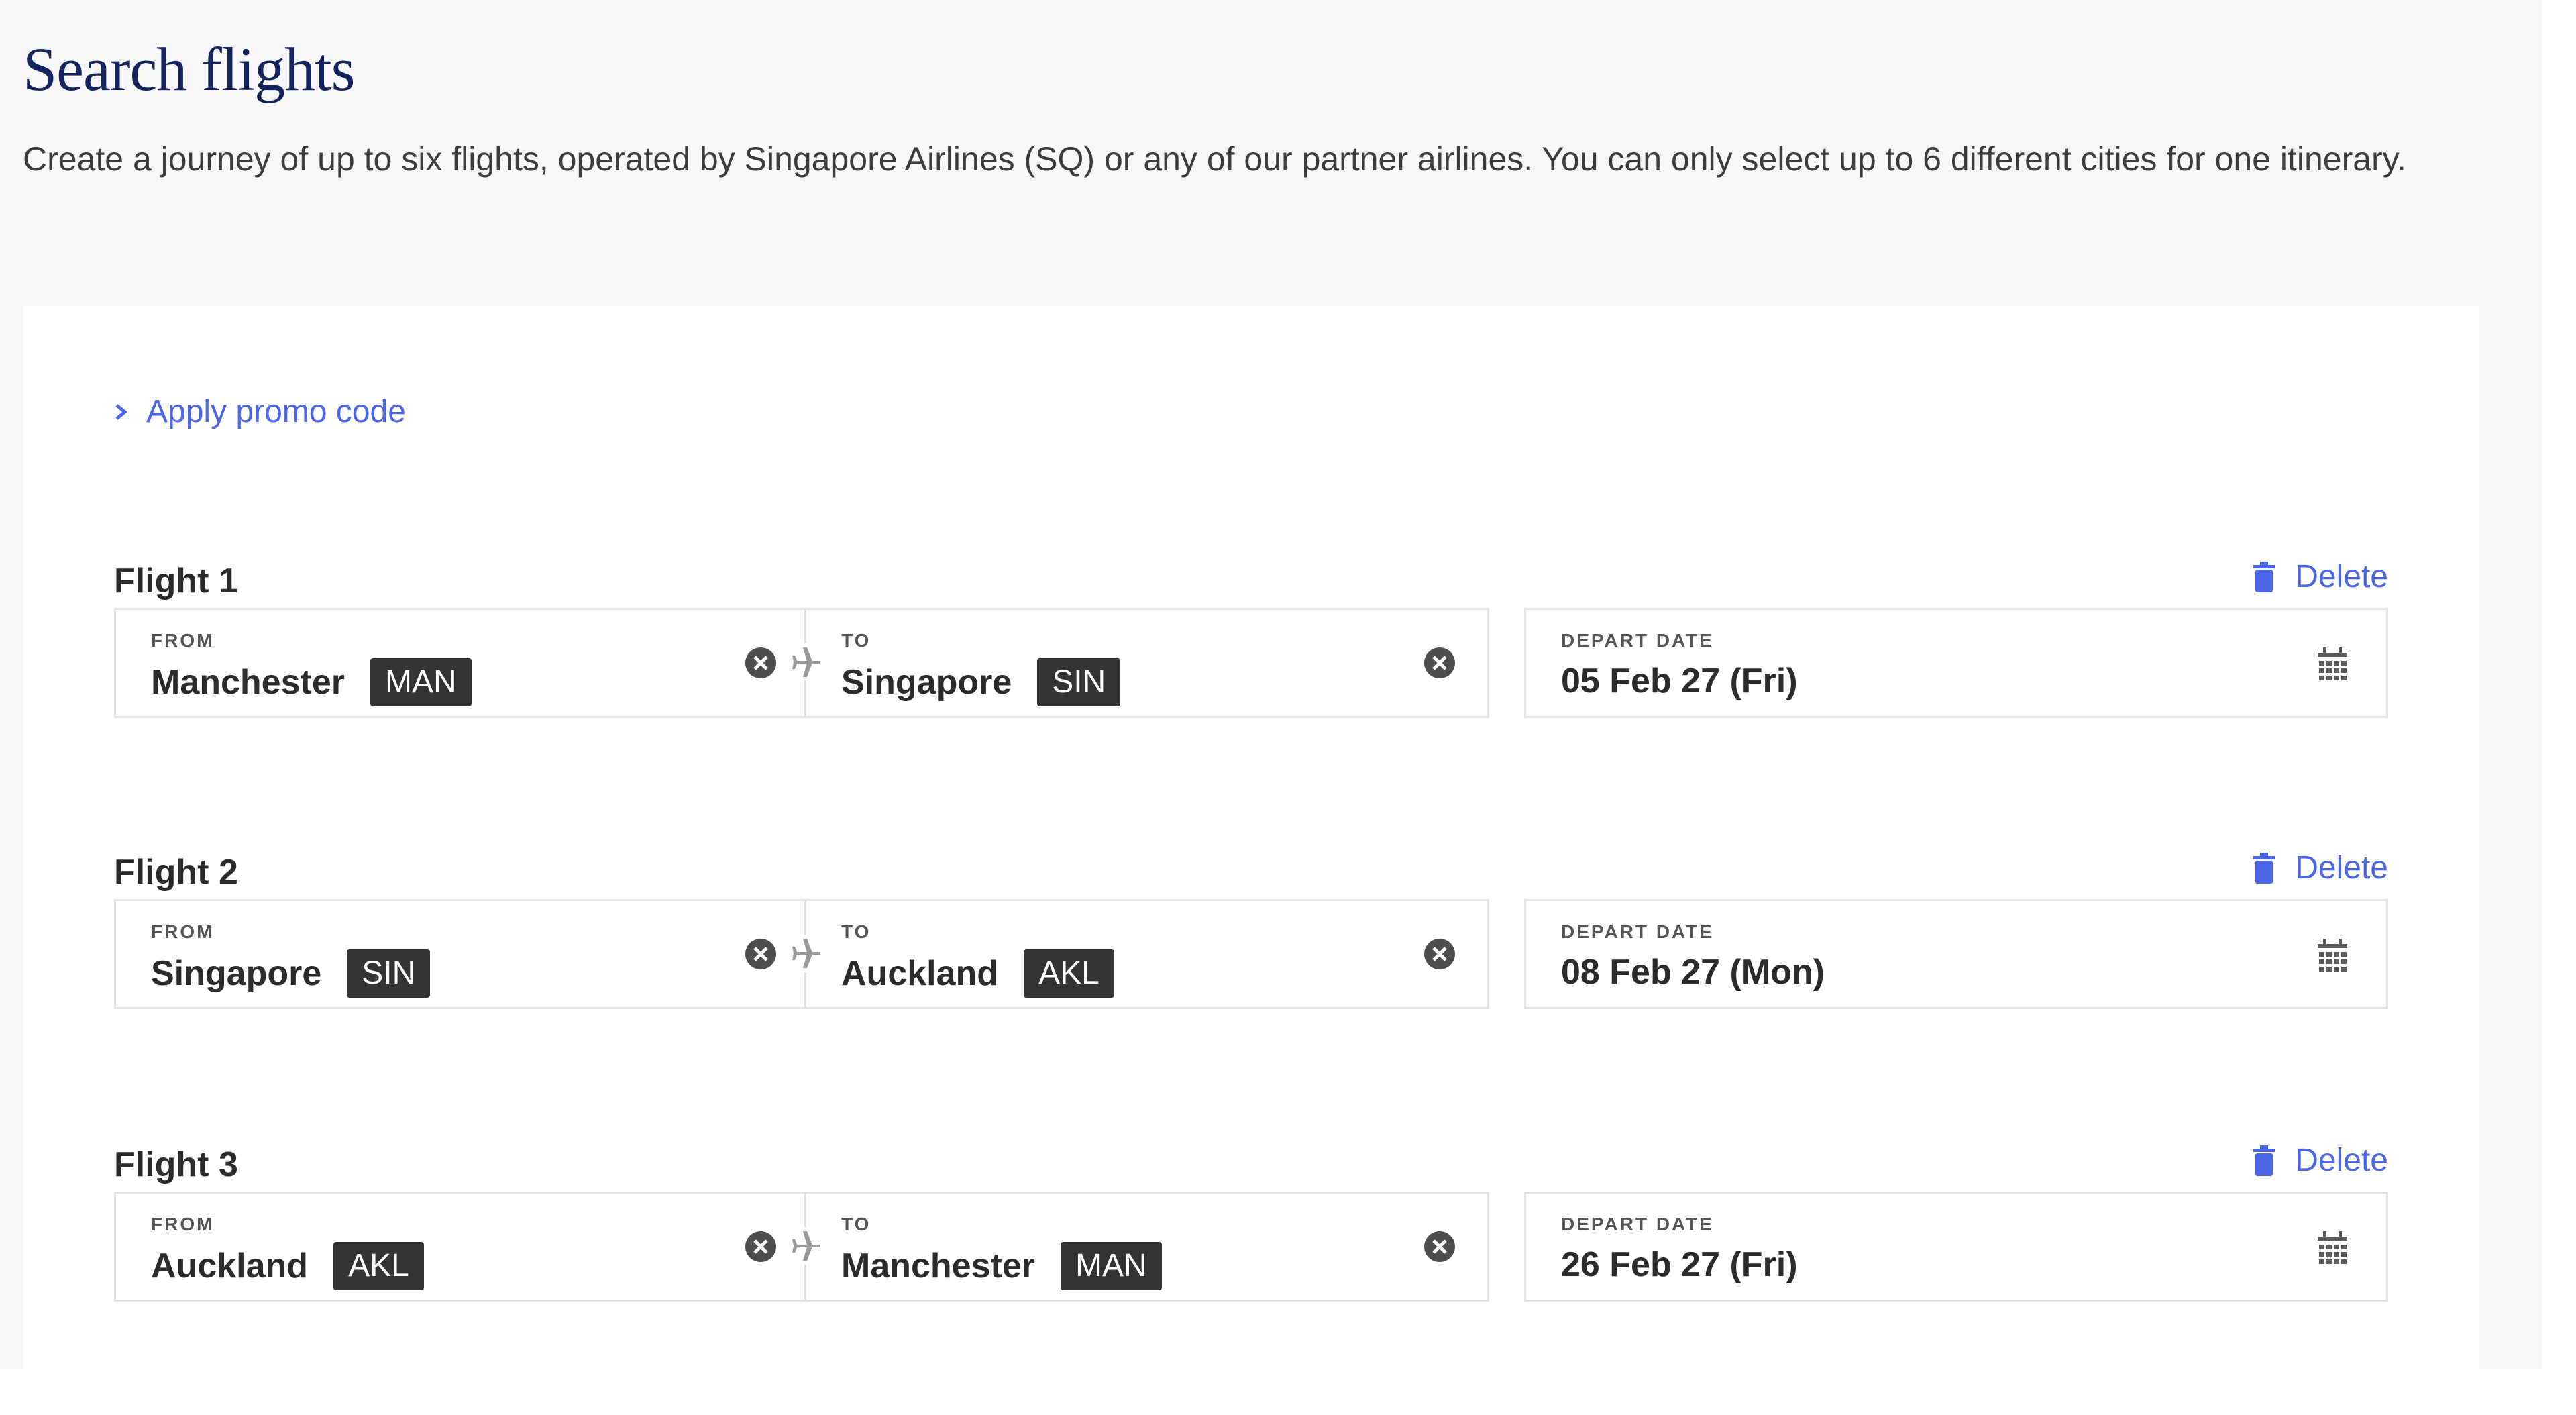  What do you see at coordinates (1679, 1264) in the screenshot?
I see `depart-date-value: 26 Feb 27 (Fri)` at bounding box center [1679, 1264].